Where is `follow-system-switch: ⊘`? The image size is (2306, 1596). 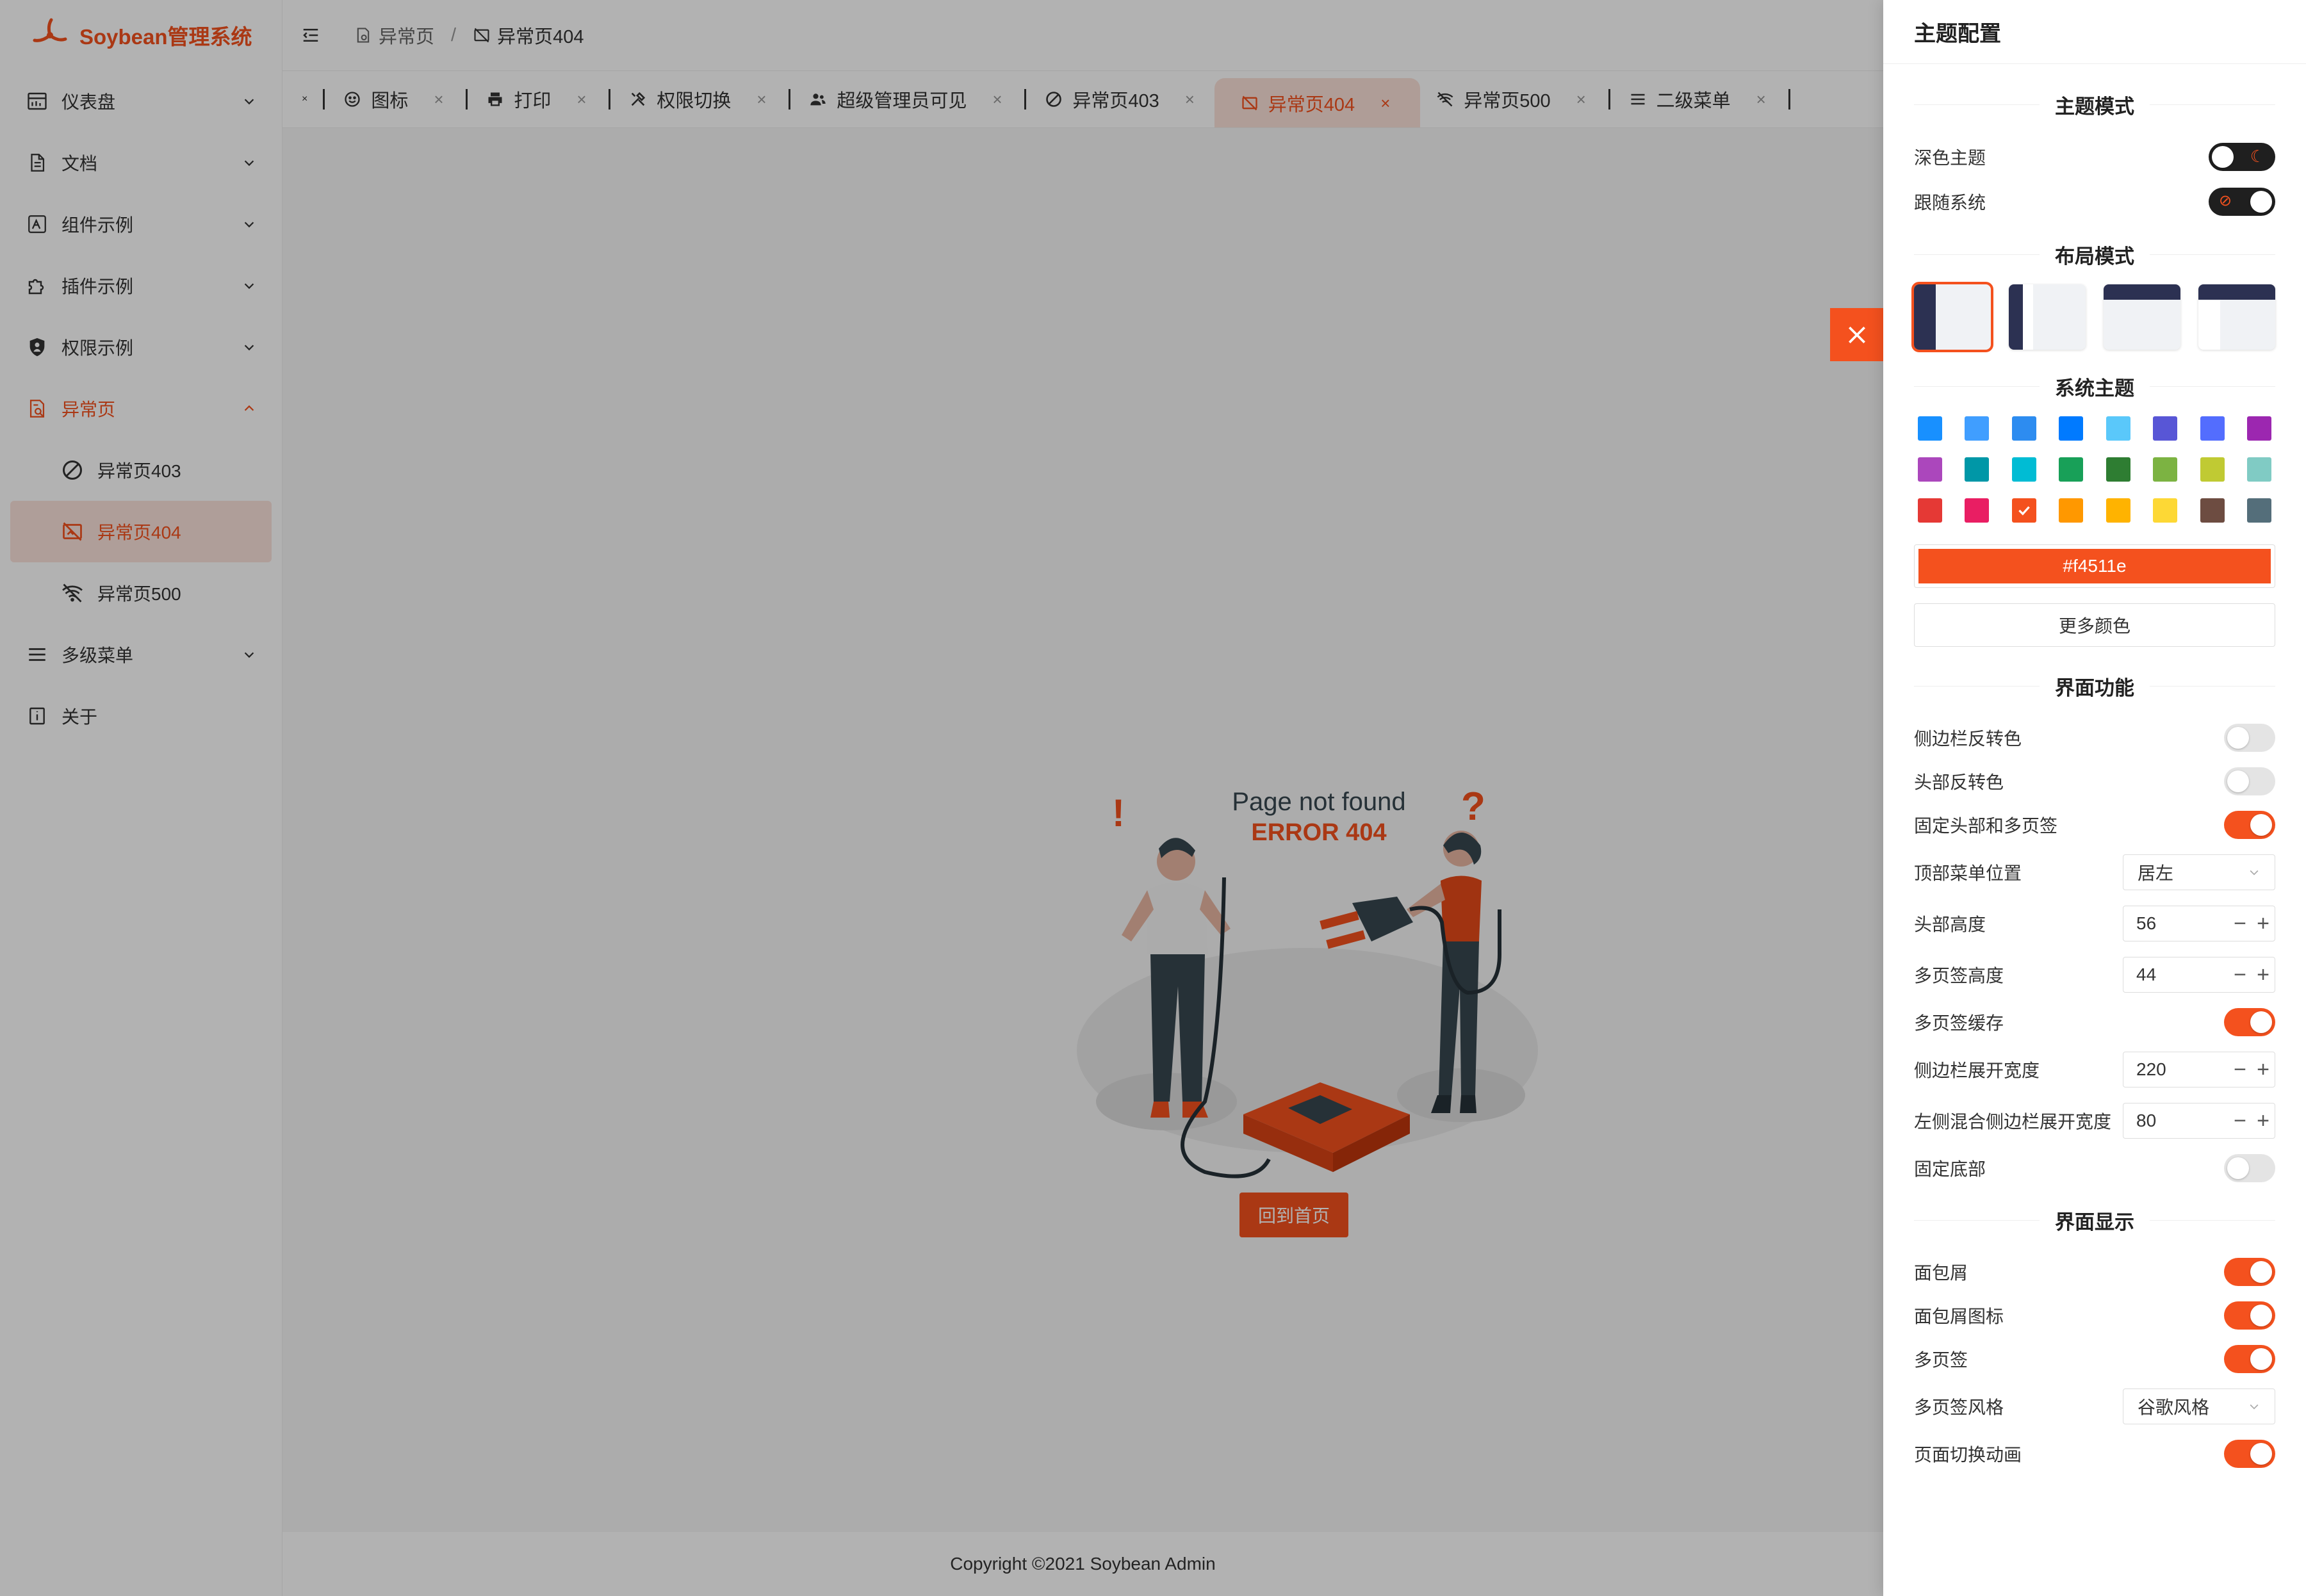
follow-system-switch: ⊘ is located at coordinates (2242, 202).